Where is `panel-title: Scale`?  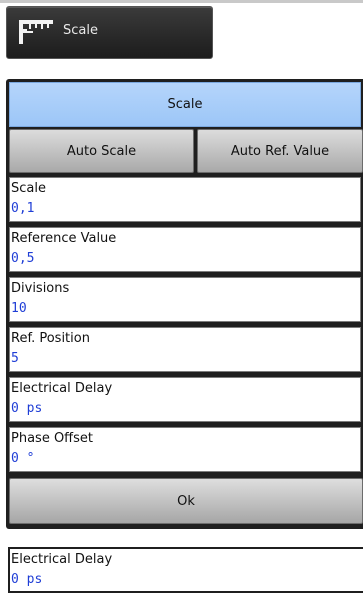 panel-title: Scale is located at coordinates (185, 104).